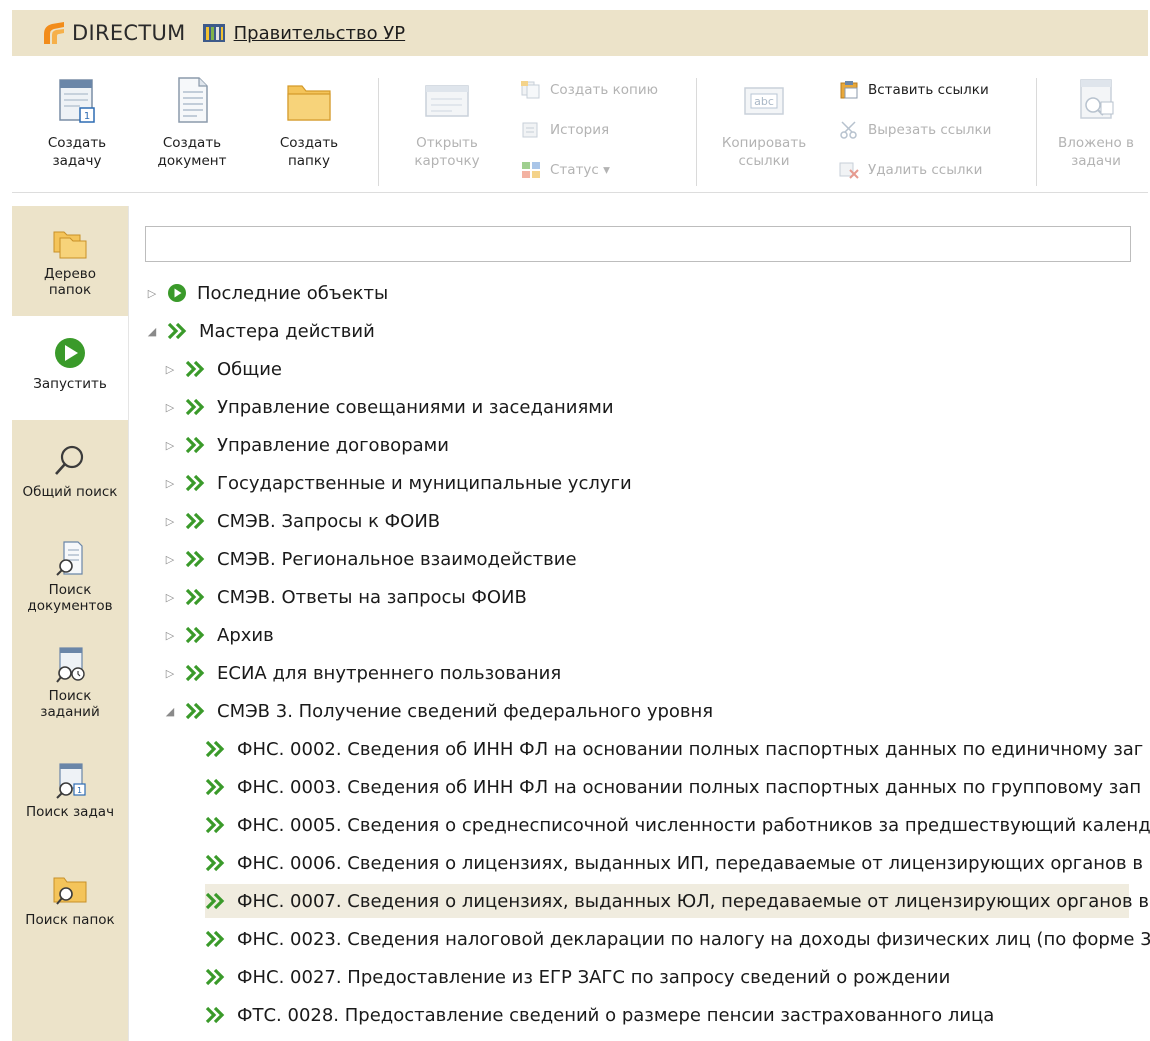 The image size is (1150, 1041). I want to click on document-search-icon, so click(69, 558).